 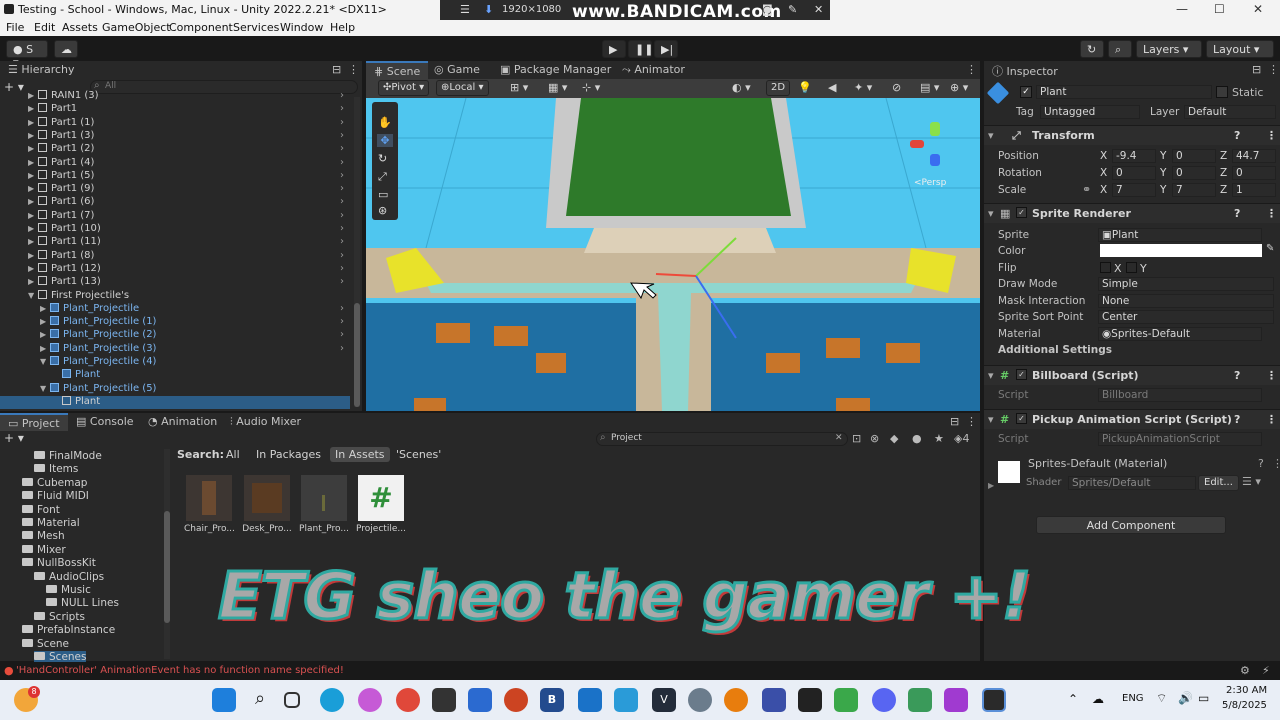 I want to click on hierarchy-item: ▶ Part1 (8) ›, so click(x=175, y=256).